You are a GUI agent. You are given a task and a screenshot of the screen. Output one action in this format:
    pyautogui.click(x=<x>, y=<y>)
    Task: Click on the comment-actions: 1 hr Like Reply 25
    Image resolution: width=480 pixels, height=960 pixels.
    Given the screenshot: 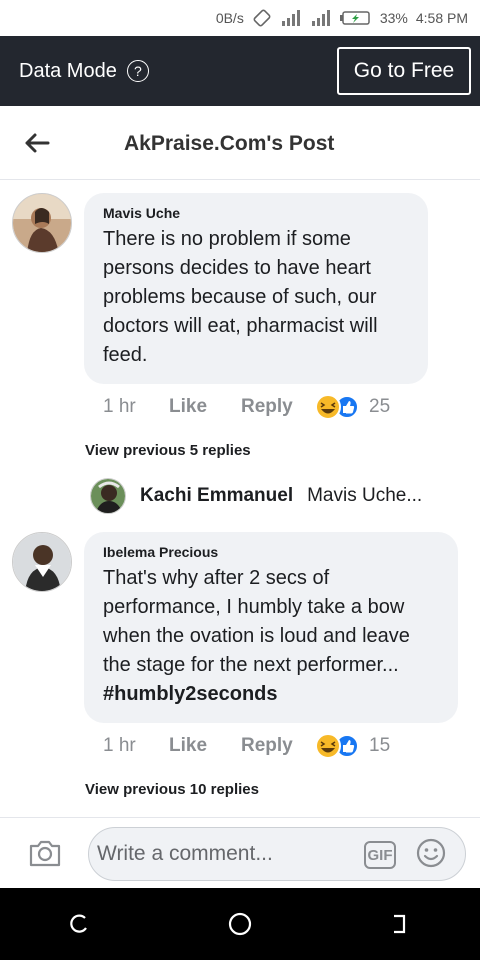 What is the action you would take?
    pyautogui.click(x=246, y=407)
    